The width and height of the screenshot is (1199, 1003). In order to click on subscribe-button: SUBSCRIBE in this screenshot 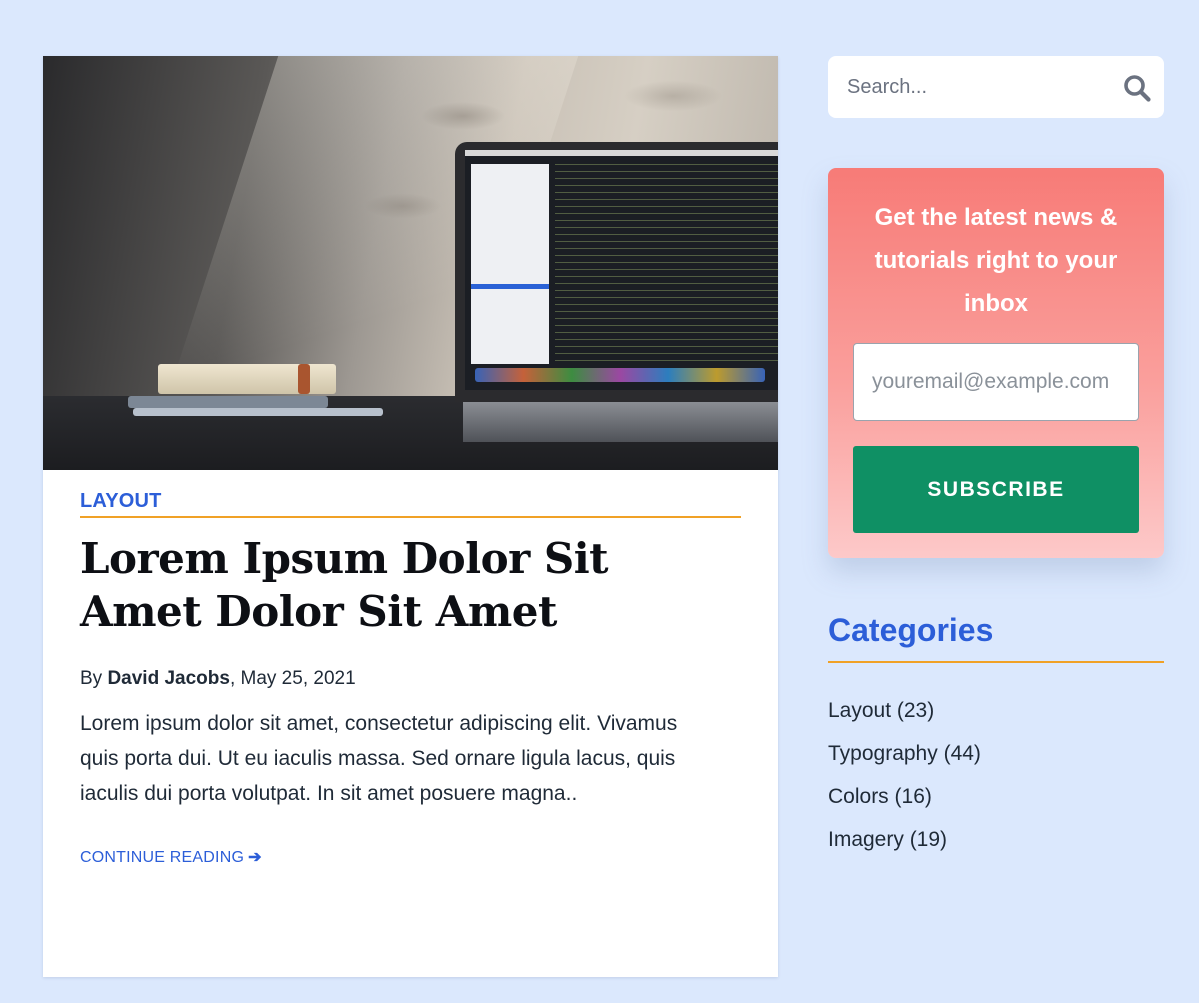, I will do `click(996, 489)`.